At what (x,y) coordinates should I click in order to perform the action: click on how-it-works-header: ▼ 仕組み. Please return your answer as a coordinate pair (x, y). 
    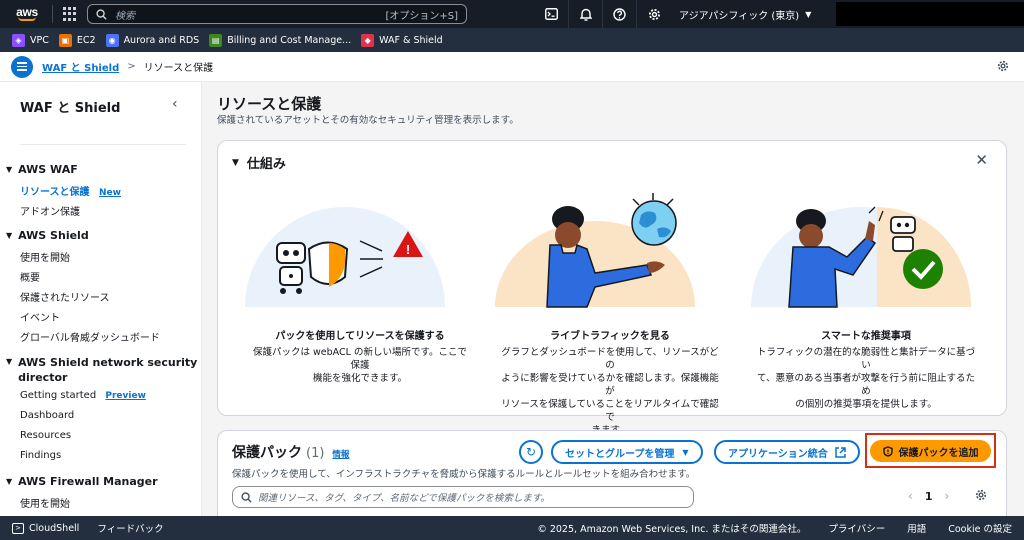
    Looking at the image, I should click on (259, 162).